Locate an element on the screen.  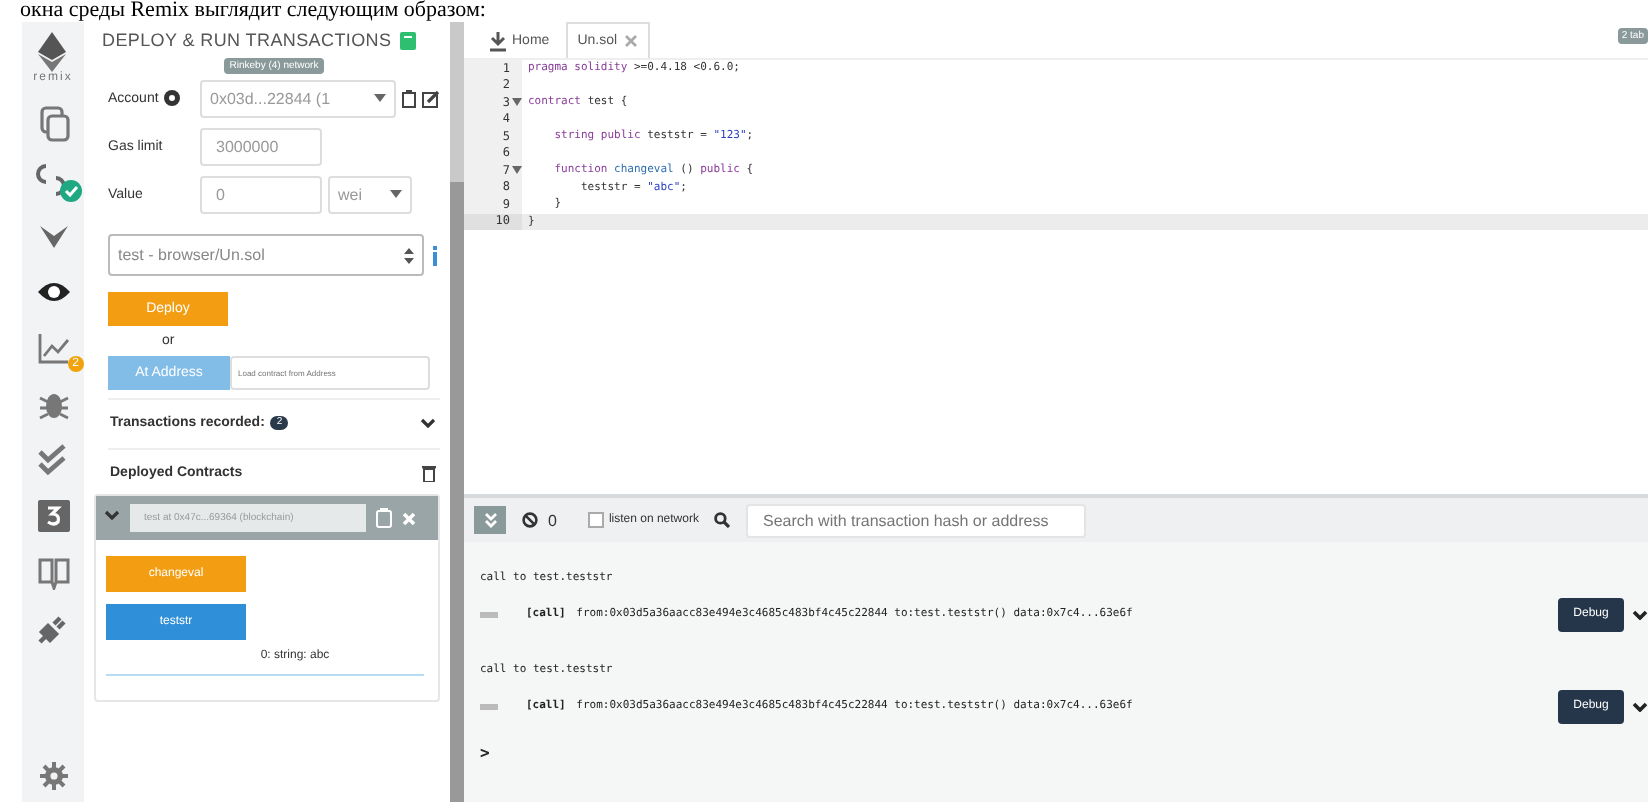
sort-arrows-icon is located at coordinates (409, 255).